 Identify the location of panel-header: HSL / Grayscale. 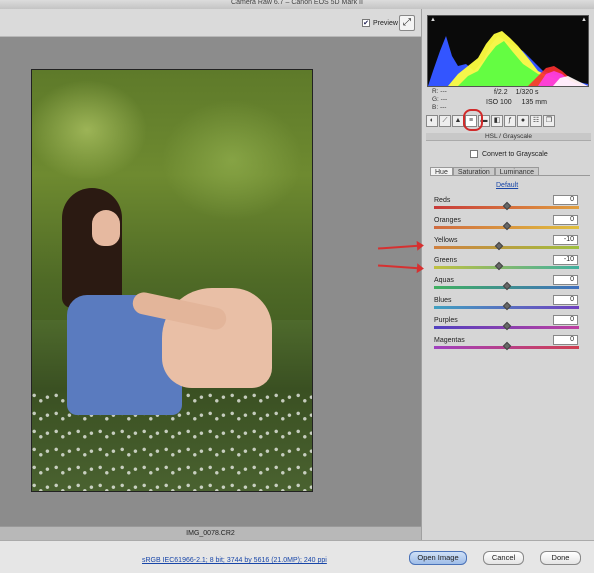
(508, 137).